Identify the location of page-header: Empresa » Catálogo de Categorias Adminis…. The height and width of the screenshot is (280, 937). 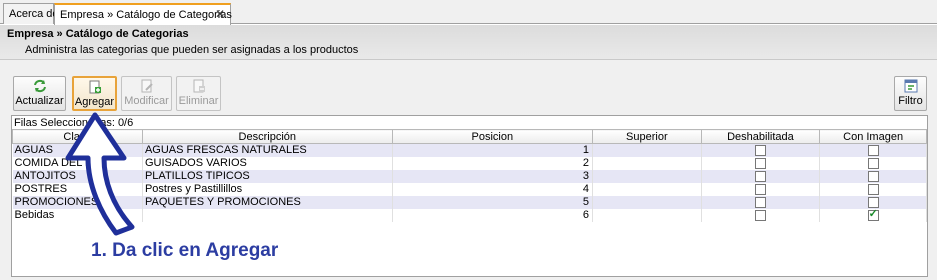
(468, 42).